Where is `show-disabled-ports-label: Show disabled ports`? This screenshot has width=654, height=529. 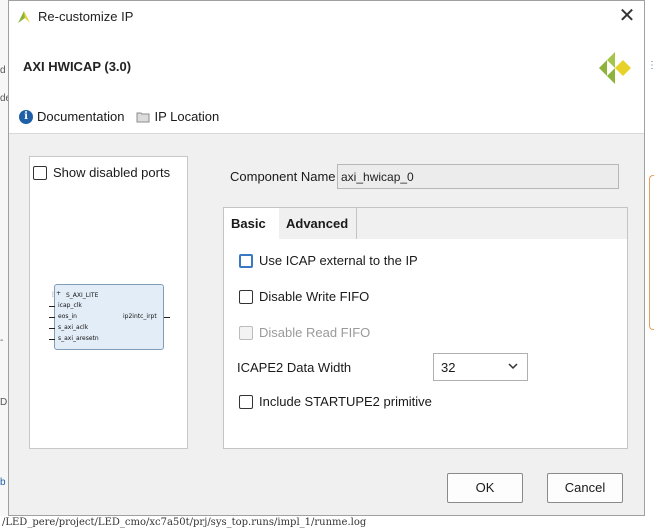
show-disabled-ports-label: Show disabled ports is located at coordinates (112, 172).